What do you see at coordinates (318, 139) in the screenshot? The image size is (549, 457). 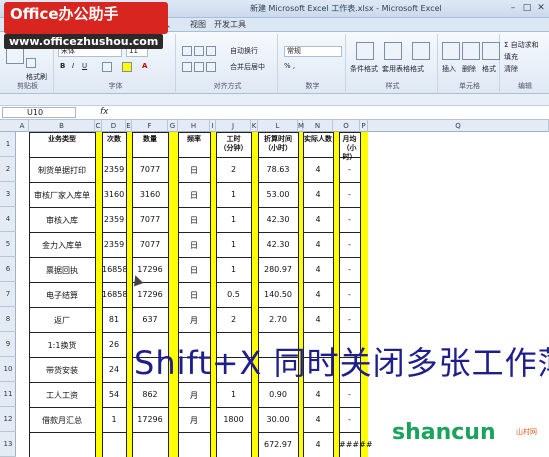 I see `table-header-cell: 实际人数` at bounding box center [318, 139].